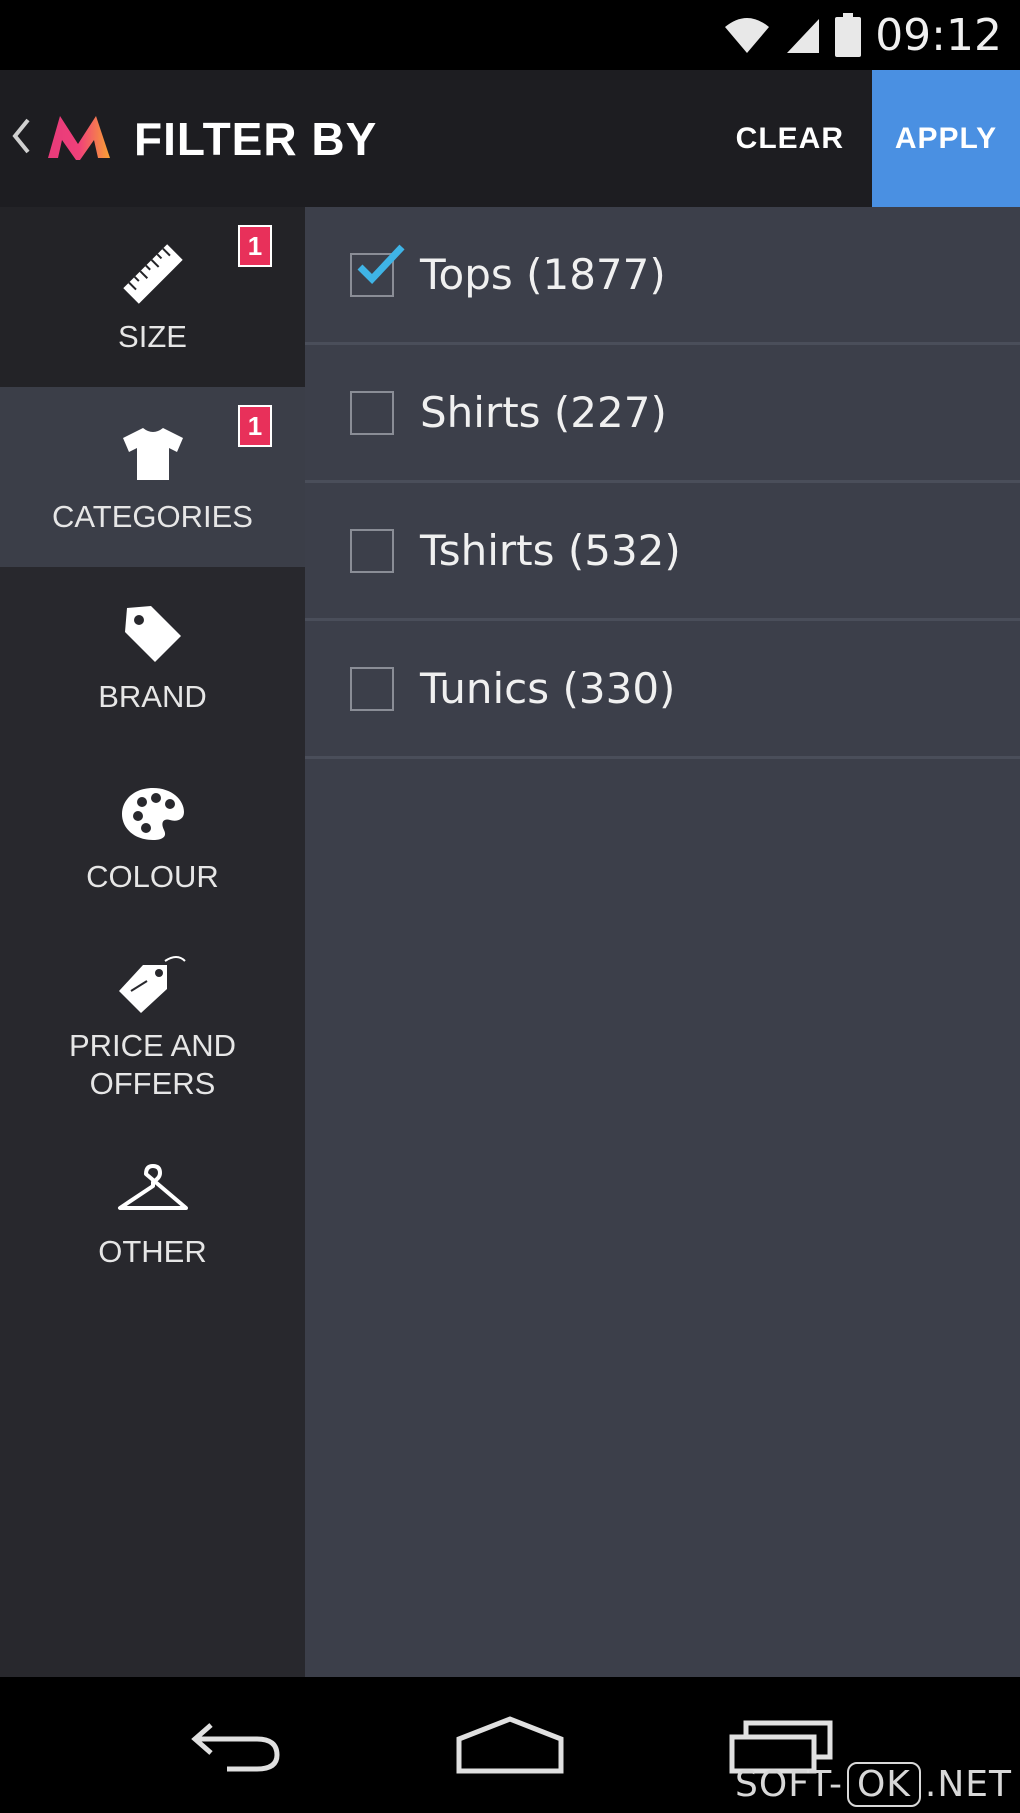  I want to click on checkbox-checked, so click(377, 270).